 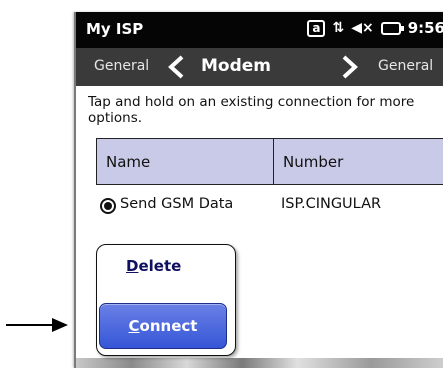 I want to click on page-navigation-bar: General Modem General, so click(x=259, y=67).